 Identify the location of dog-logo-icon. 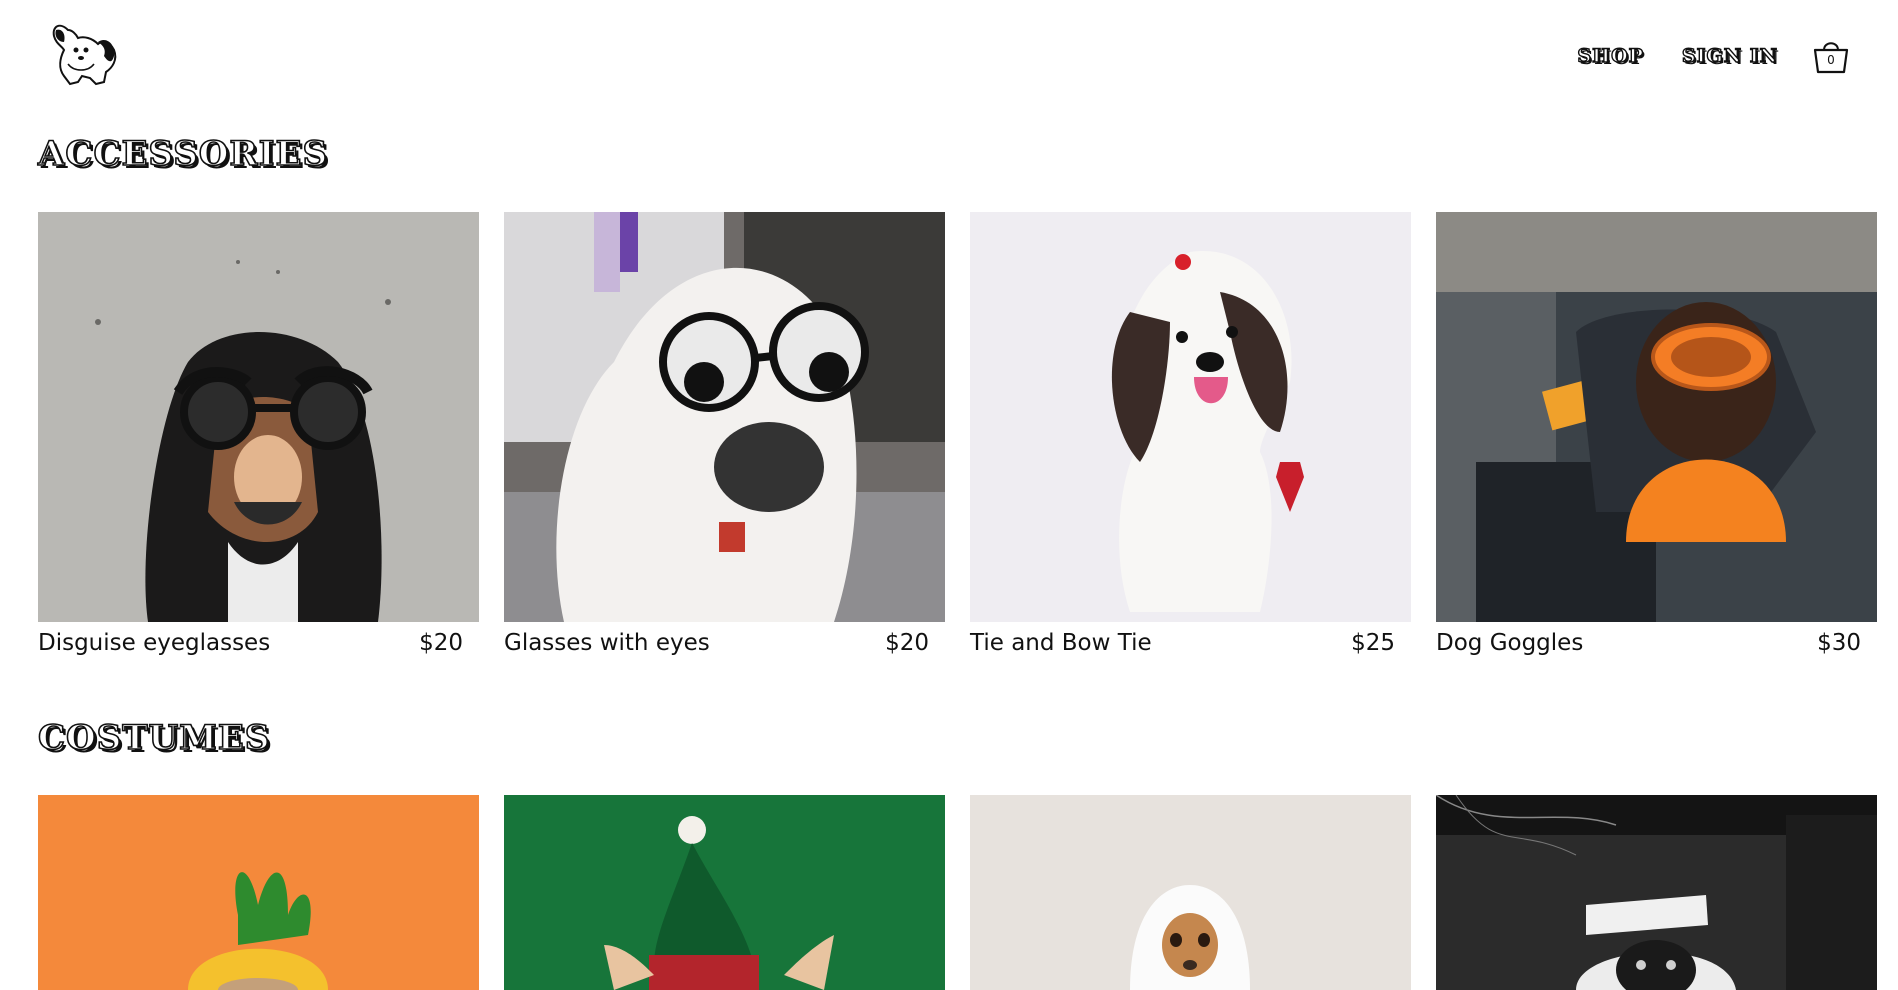
(84, 54).